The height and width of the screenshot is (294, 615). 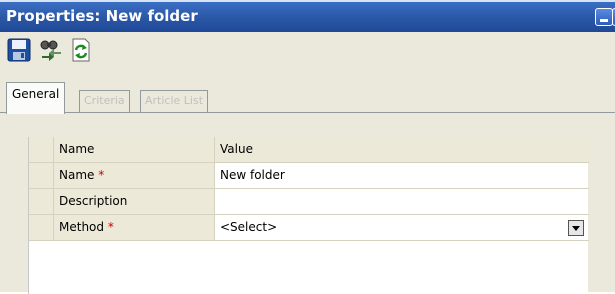 I want to click on tab-general: General, so click(x=36, y=98).